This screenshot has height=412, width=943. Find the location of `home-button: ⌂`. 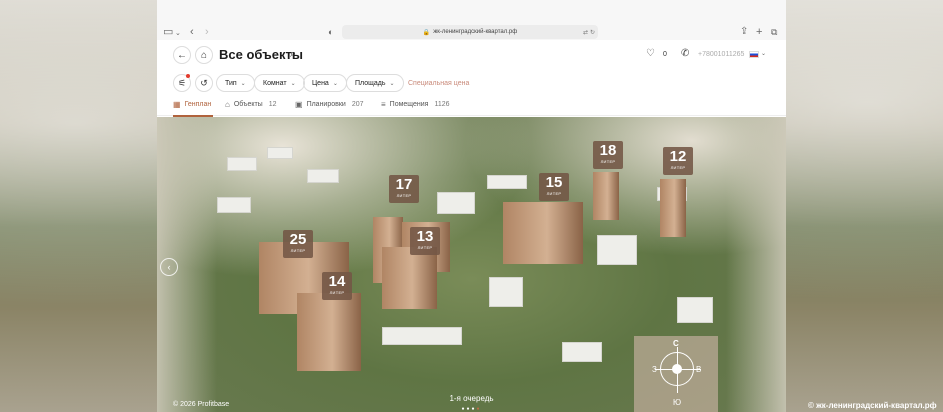

home-button: ⌂ is located at coordinates (204, 55).